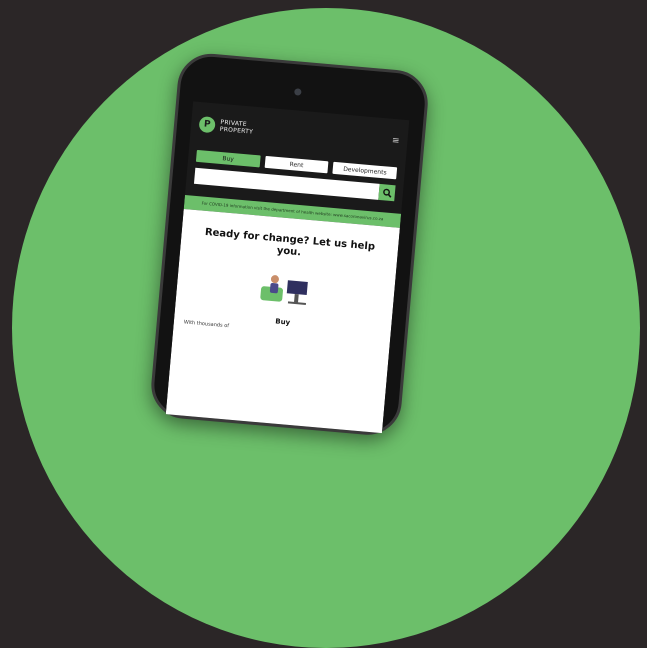 This screenshot has height=648, width=647. I want to click on logo-icon: P, so click(207, 125).